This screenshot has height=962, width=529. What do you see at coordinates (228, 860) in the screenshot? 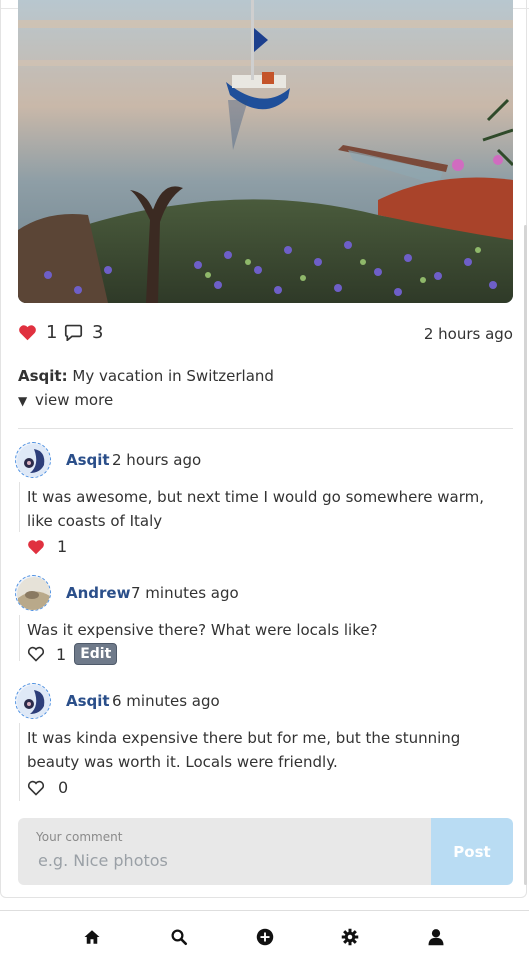
I see `comment-input` at bounding box center [228, 860].